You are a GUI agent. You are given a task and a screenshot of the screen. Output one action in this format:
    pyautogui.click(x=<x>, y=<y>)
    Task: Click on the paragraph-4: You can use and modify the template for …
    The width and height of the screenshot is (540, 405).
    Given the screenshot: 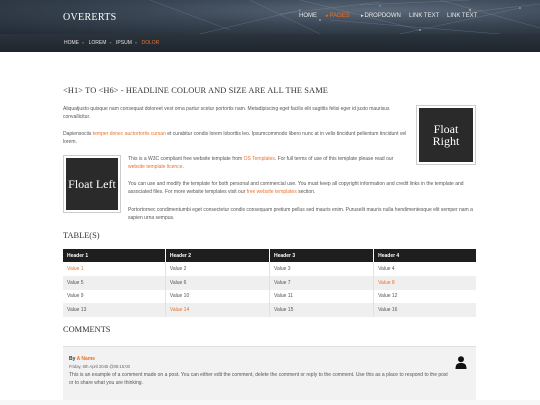 What is the action you would take?
    pyautogui.click(x=302, y=188)
    